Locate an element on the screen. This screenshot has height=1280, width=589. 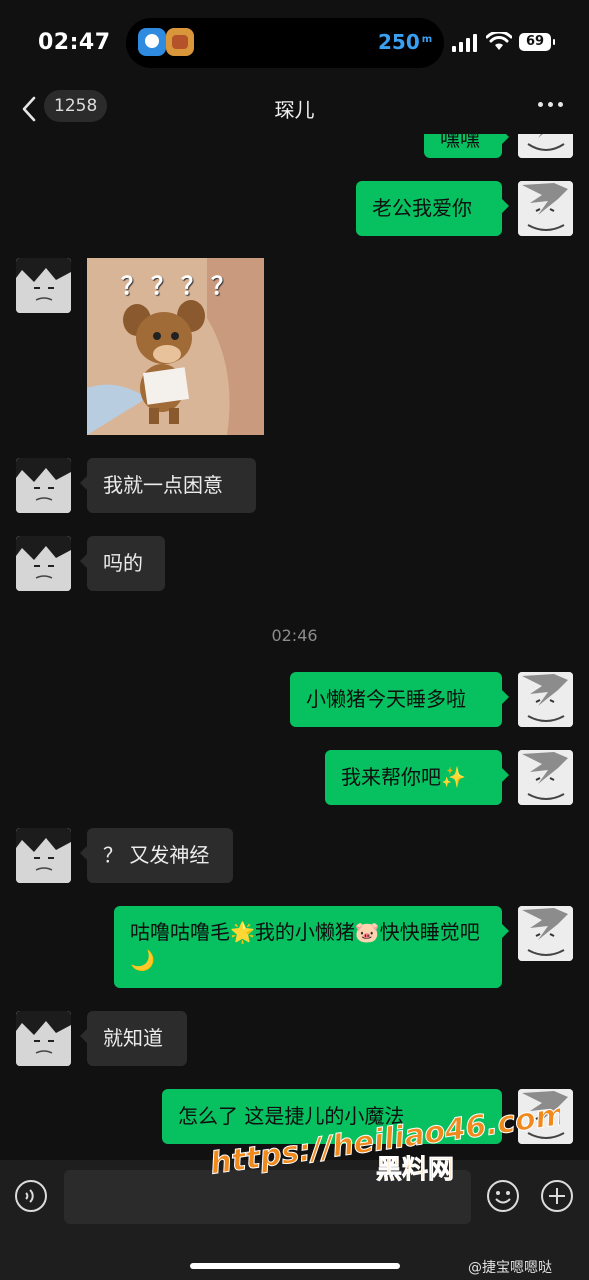
message-timestamp: 02:46 is located at coordinates (294, 635).